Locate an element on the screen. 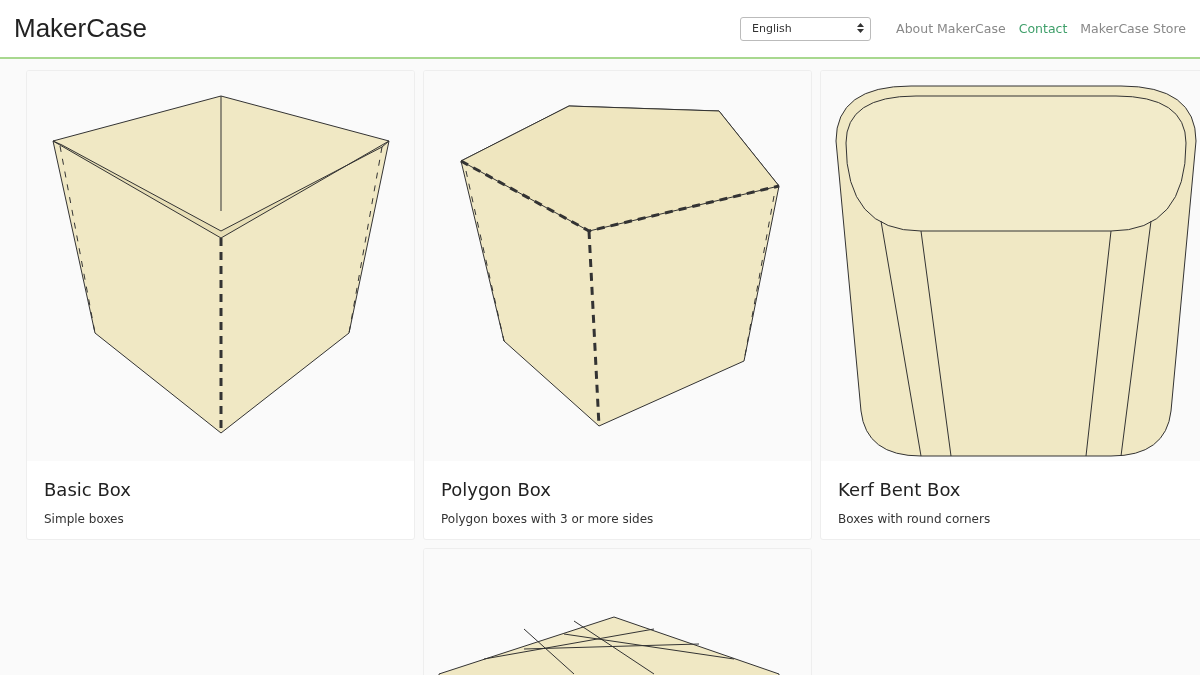  language-select: English is located at coordinates (806, 28).